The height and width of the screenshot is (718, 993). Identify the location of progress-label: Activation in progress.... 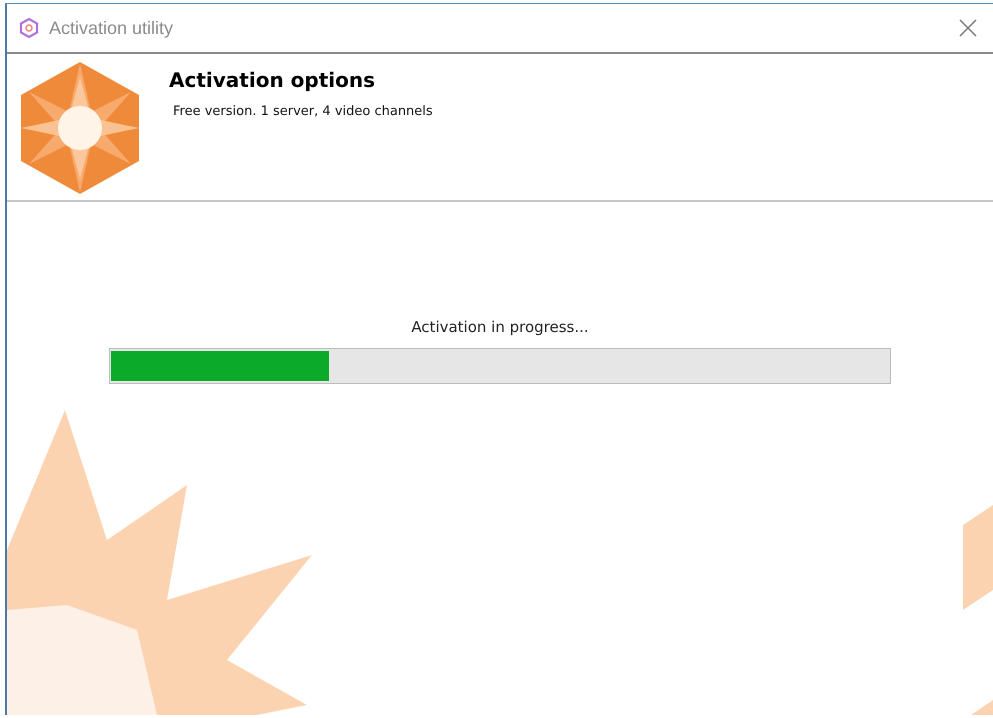
(500, 327).